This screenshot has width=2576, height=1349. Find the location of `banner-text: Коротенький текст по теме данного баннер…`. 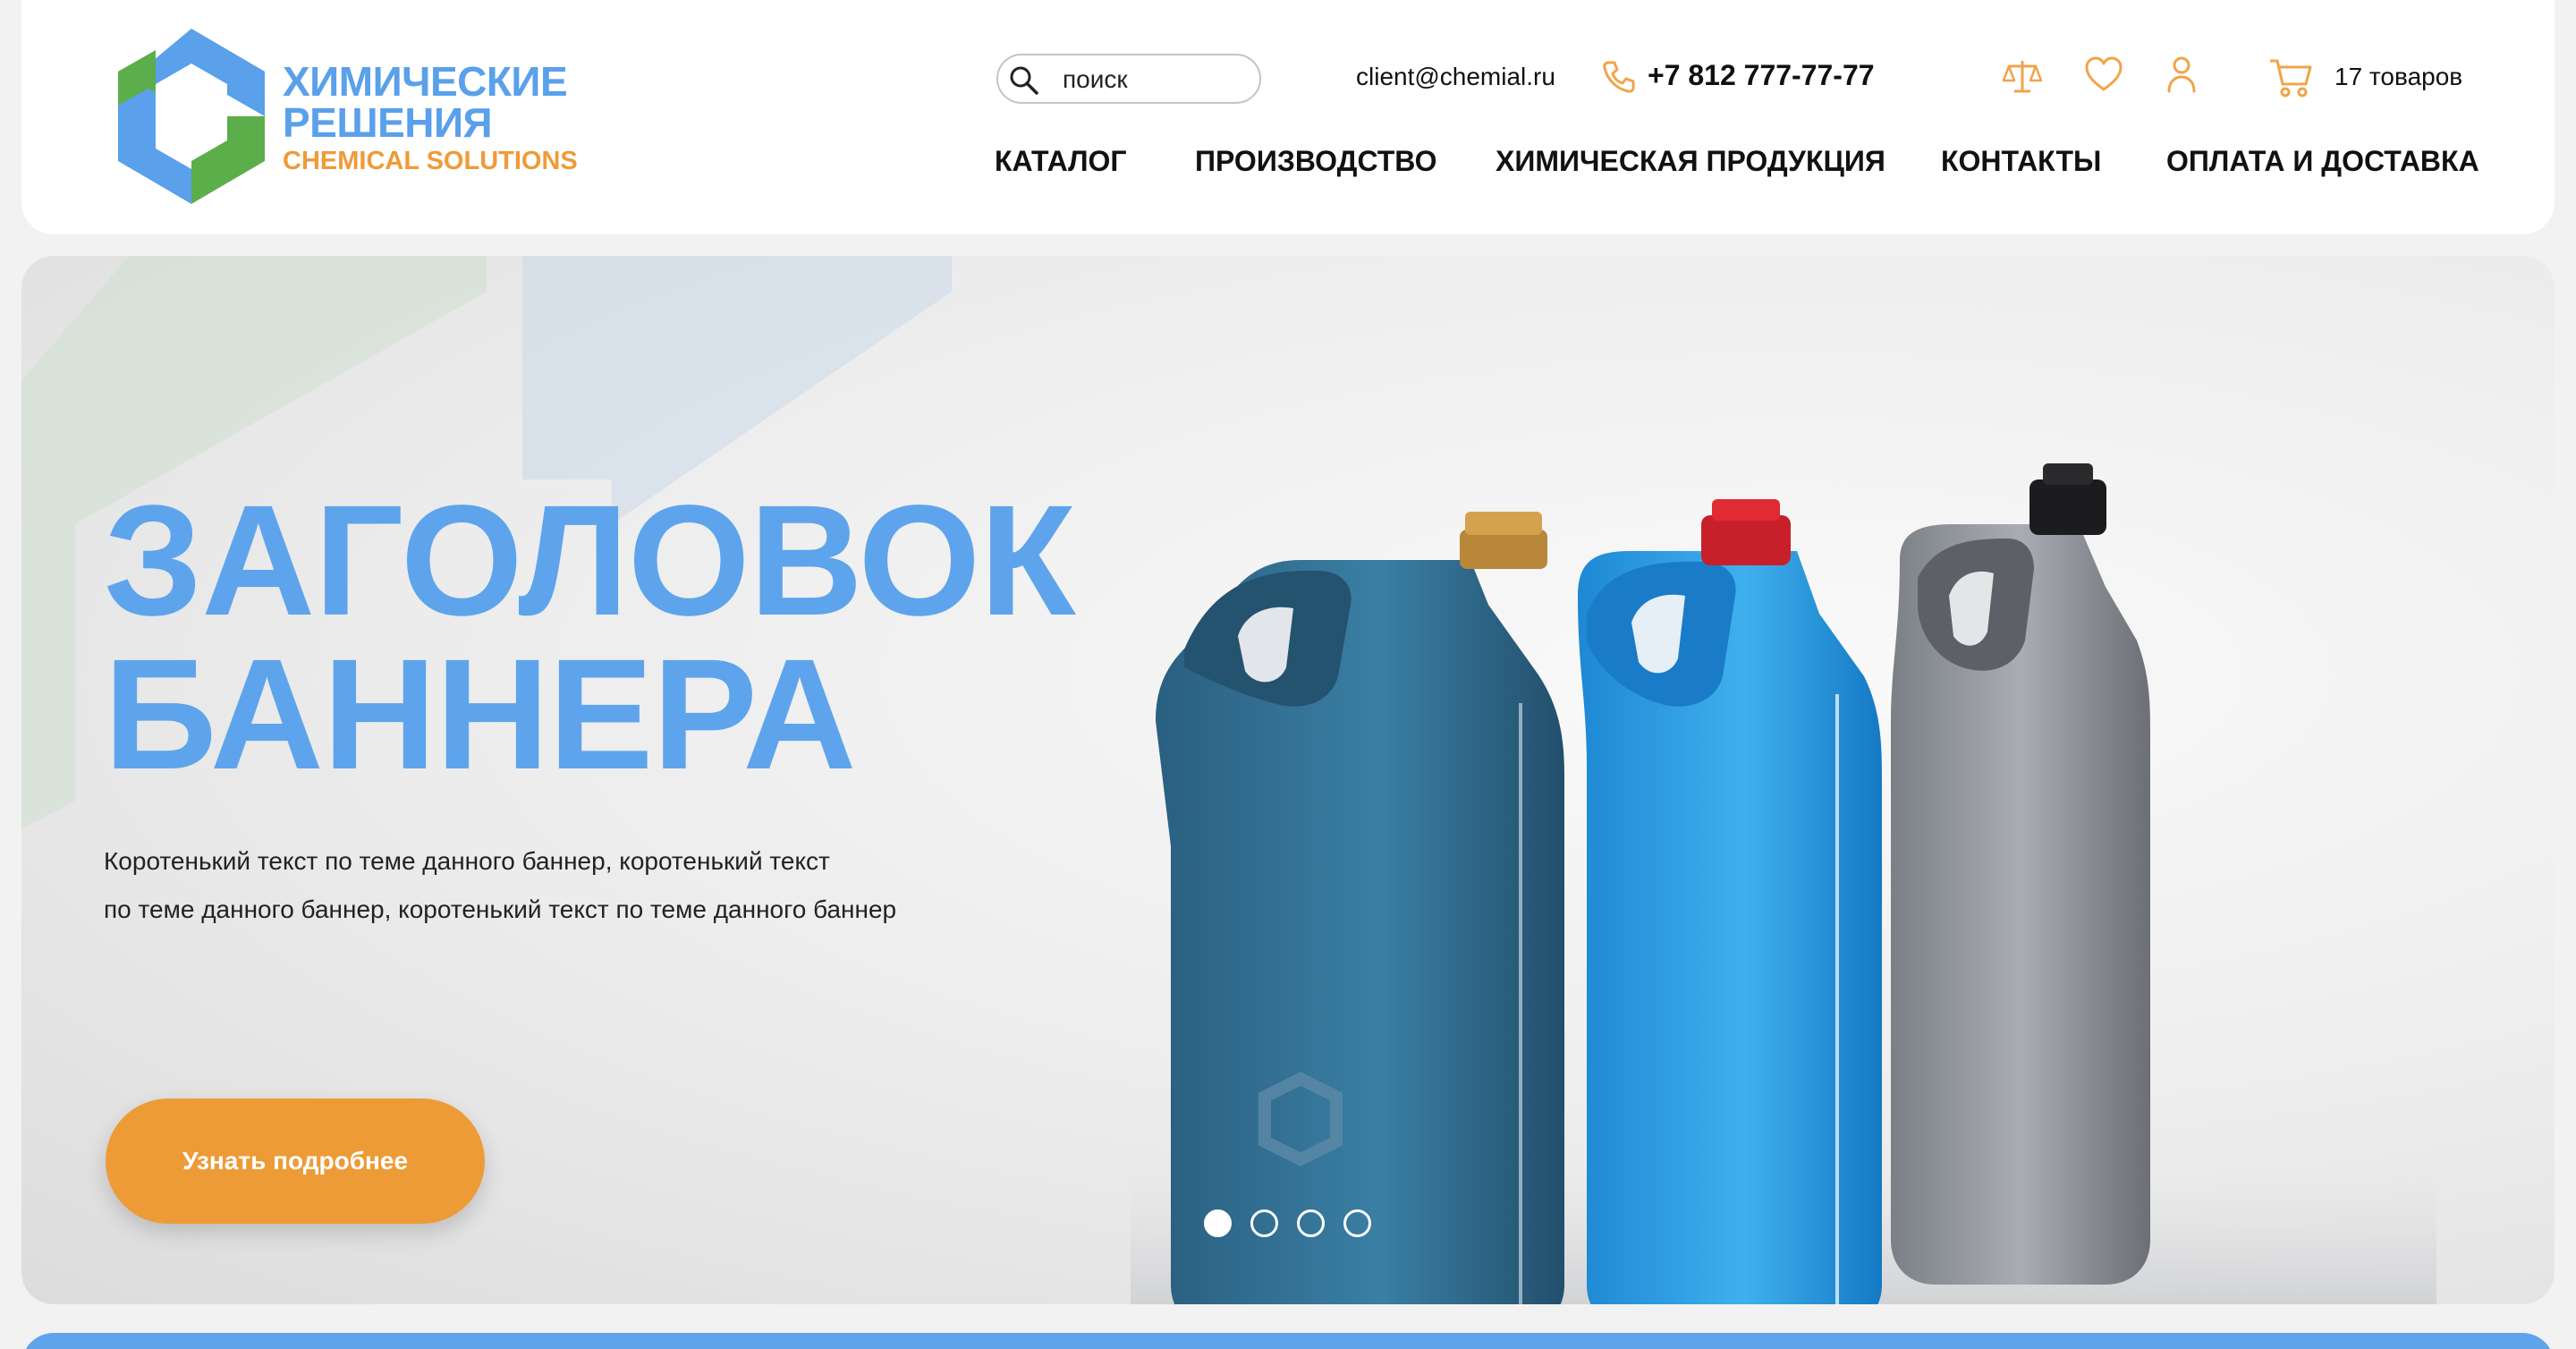

banner-text: Коротенький текст по теме данного баннер… is located at coordinates (500, 885).